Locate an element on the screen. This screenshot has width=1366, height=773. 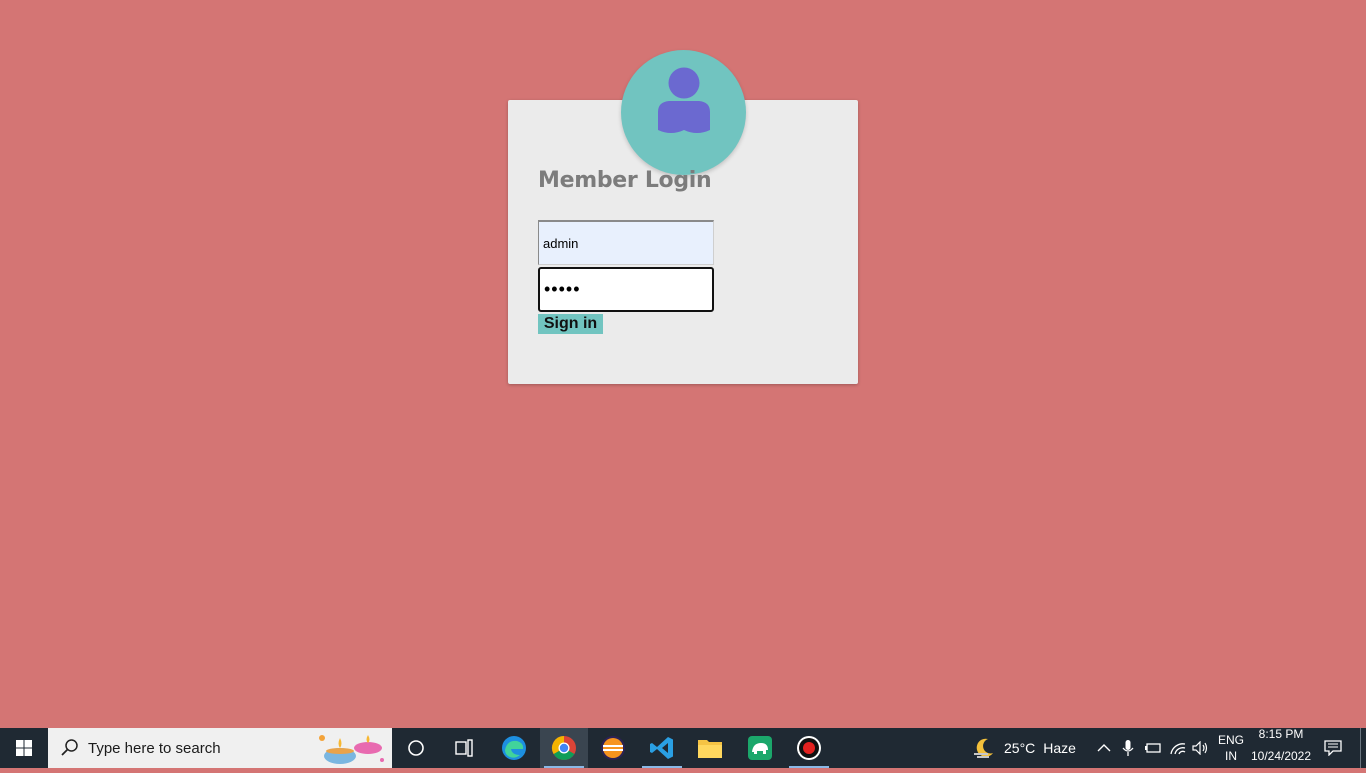
recorder-icon is located at coordinates (809, 748).